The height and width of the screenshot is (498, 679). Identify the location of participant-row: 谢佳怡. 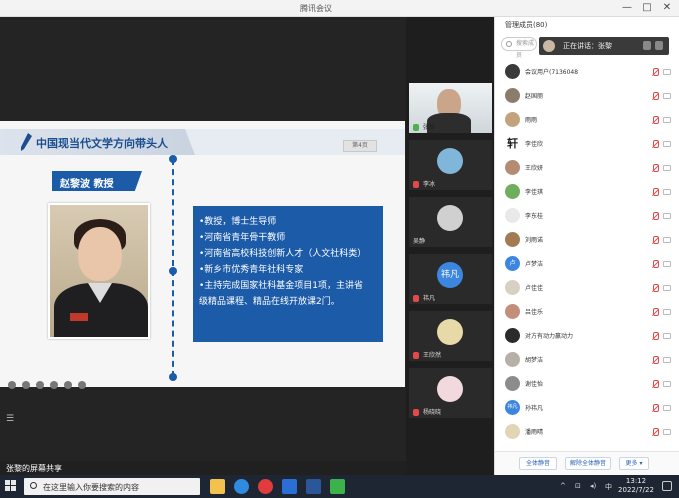
(587, 384).